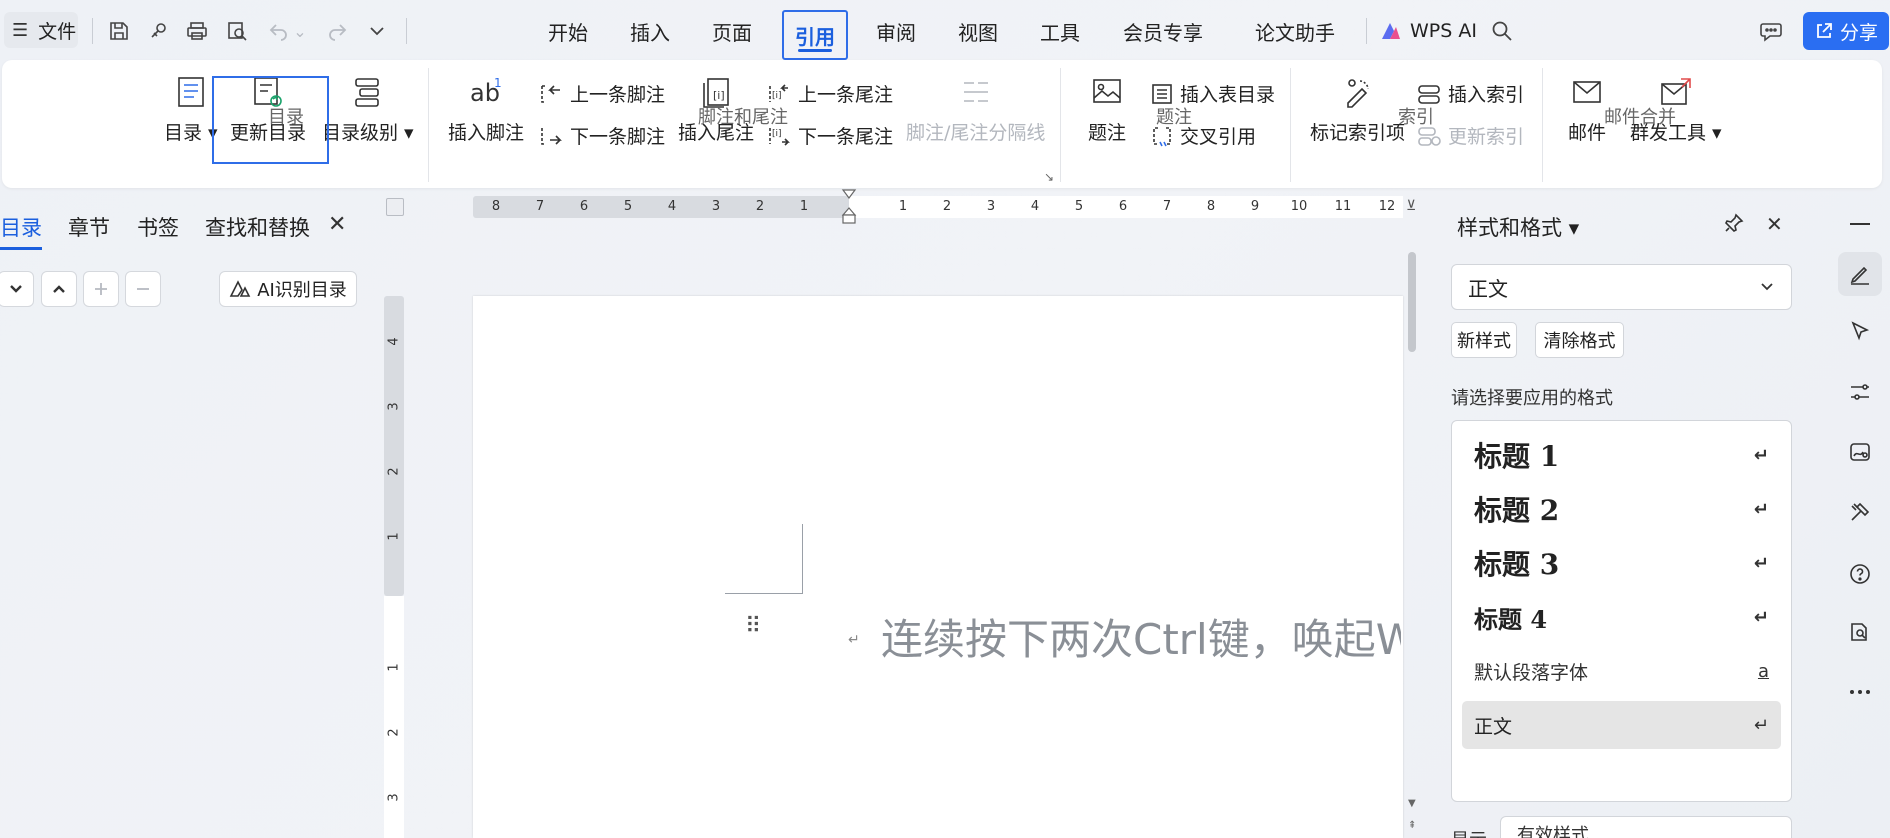 The height and width of the screenshot is (838, 1890). Describe the element at coordinates (191, 92) in the screenshot. I see `toc-icon` at that location.